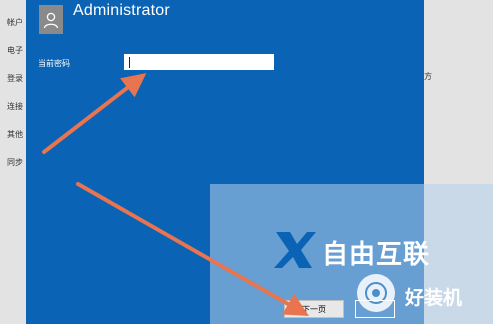 This screenshot has height=324, width=493. Describe the element at coordinates (54, 63) in the screenshot. I see `current-password-label: 当前密码` at that location.